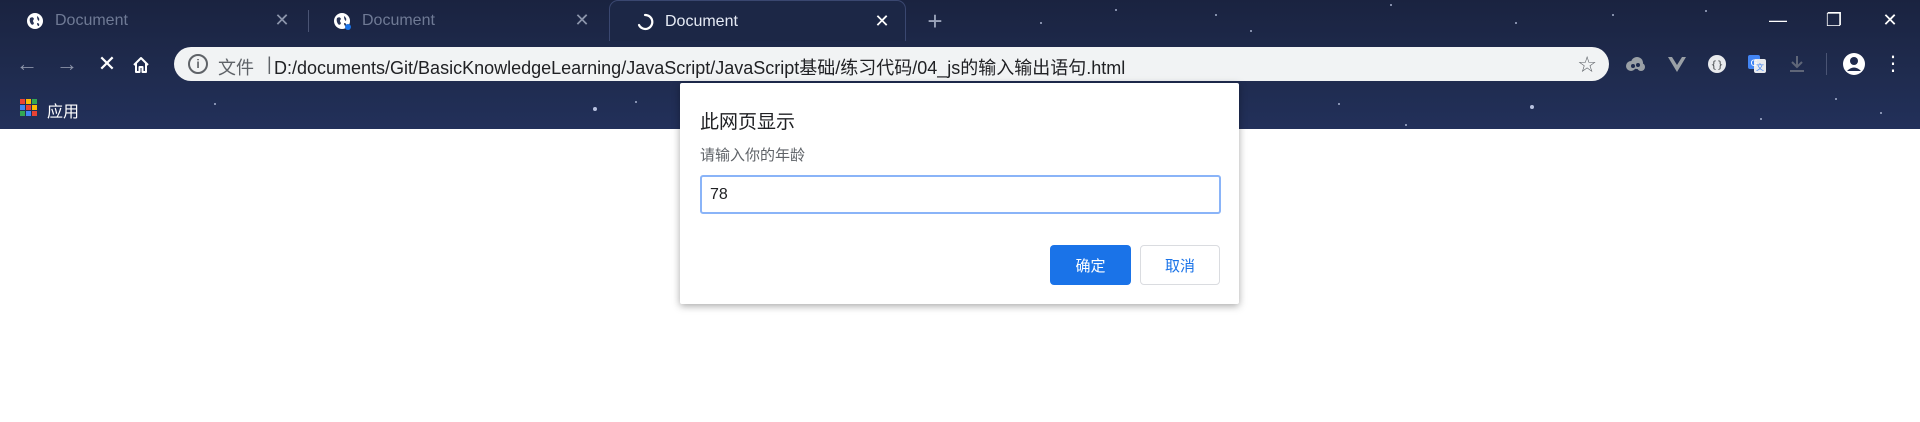  What do you see at coordinates (645, 22) in the screenshot?
I see `loading-spinner-icon` at bounding box center [645, 22].